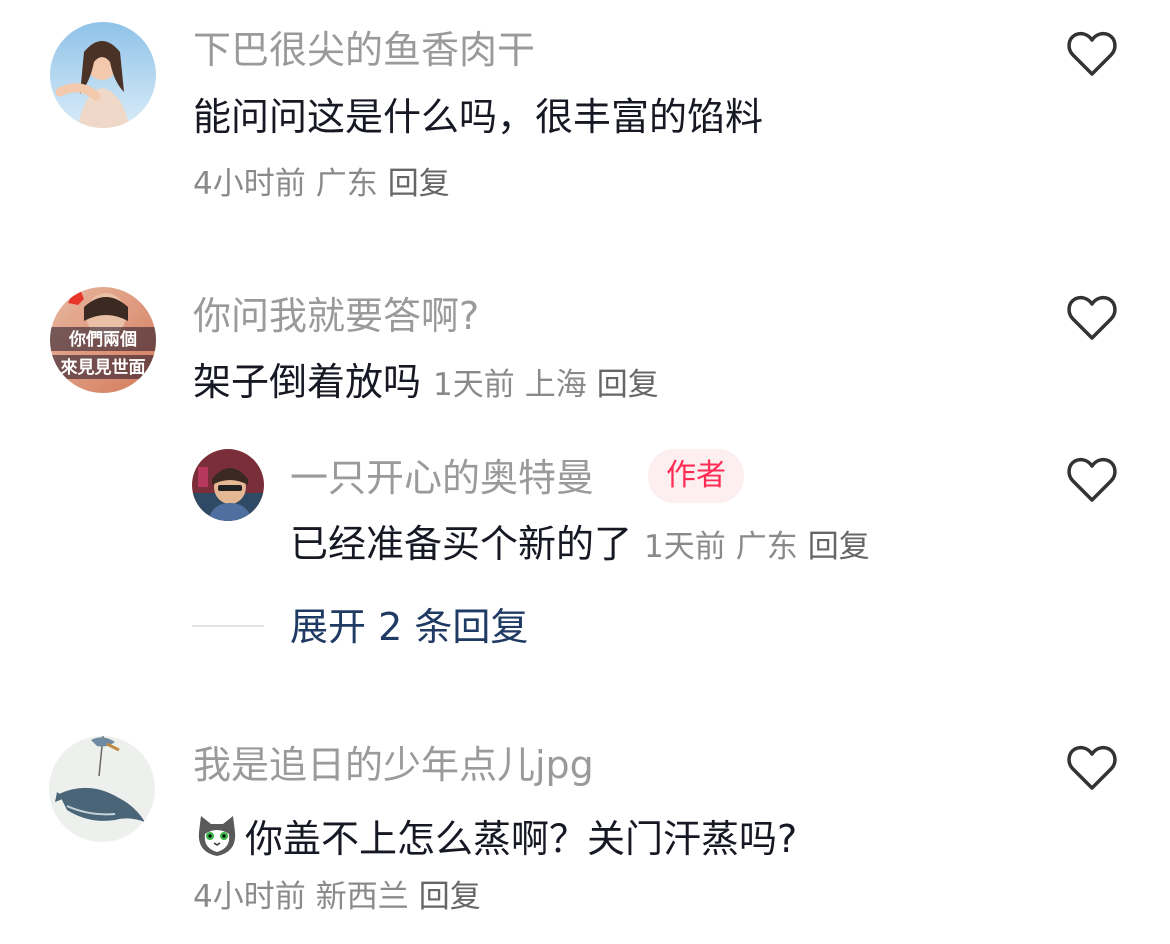 The height and width of the screenshot is (944, 1170). I want to click on reply-meta: 1天前 广东 回复, so click(762, 547).